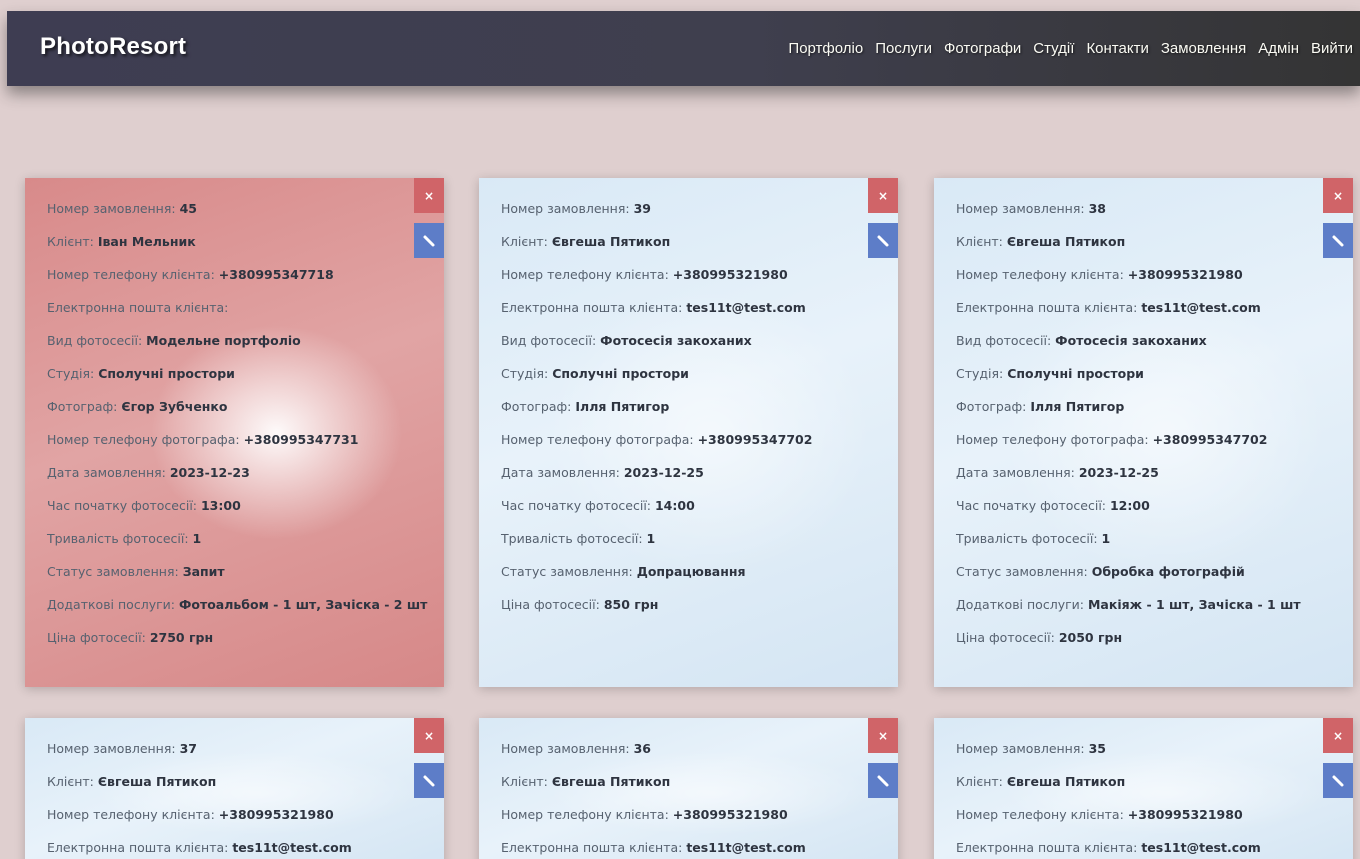  I want to click on order-field: Фотограф: Ілля Пятигор, so click(656, 415).